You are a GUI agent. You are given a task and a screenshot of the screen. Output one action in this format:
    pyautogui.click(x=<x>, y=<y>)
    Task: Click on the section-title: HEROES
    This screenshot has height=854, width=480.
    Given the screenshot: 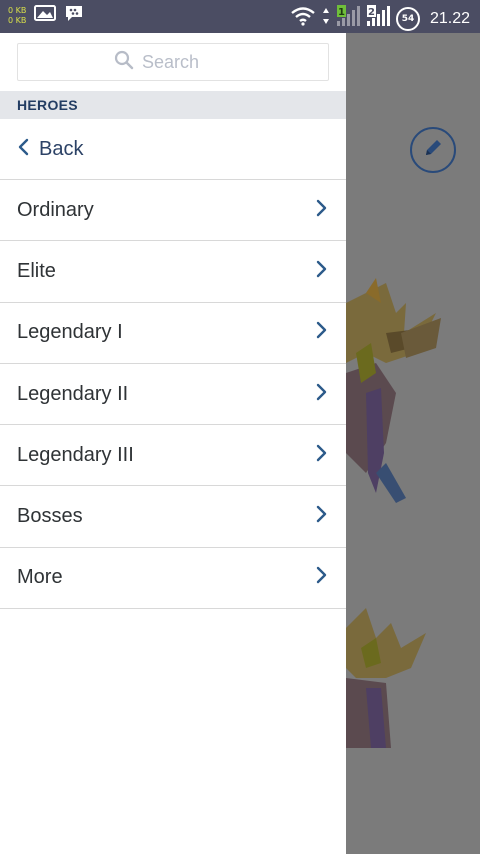 What is the action you would take?
    pyautogui.click(x=47, y=105)
    